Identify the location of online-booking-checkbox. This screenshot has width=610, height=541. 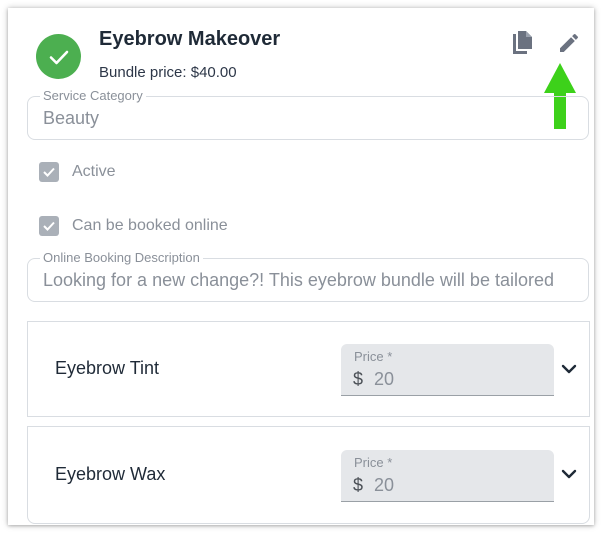
(49, 226).